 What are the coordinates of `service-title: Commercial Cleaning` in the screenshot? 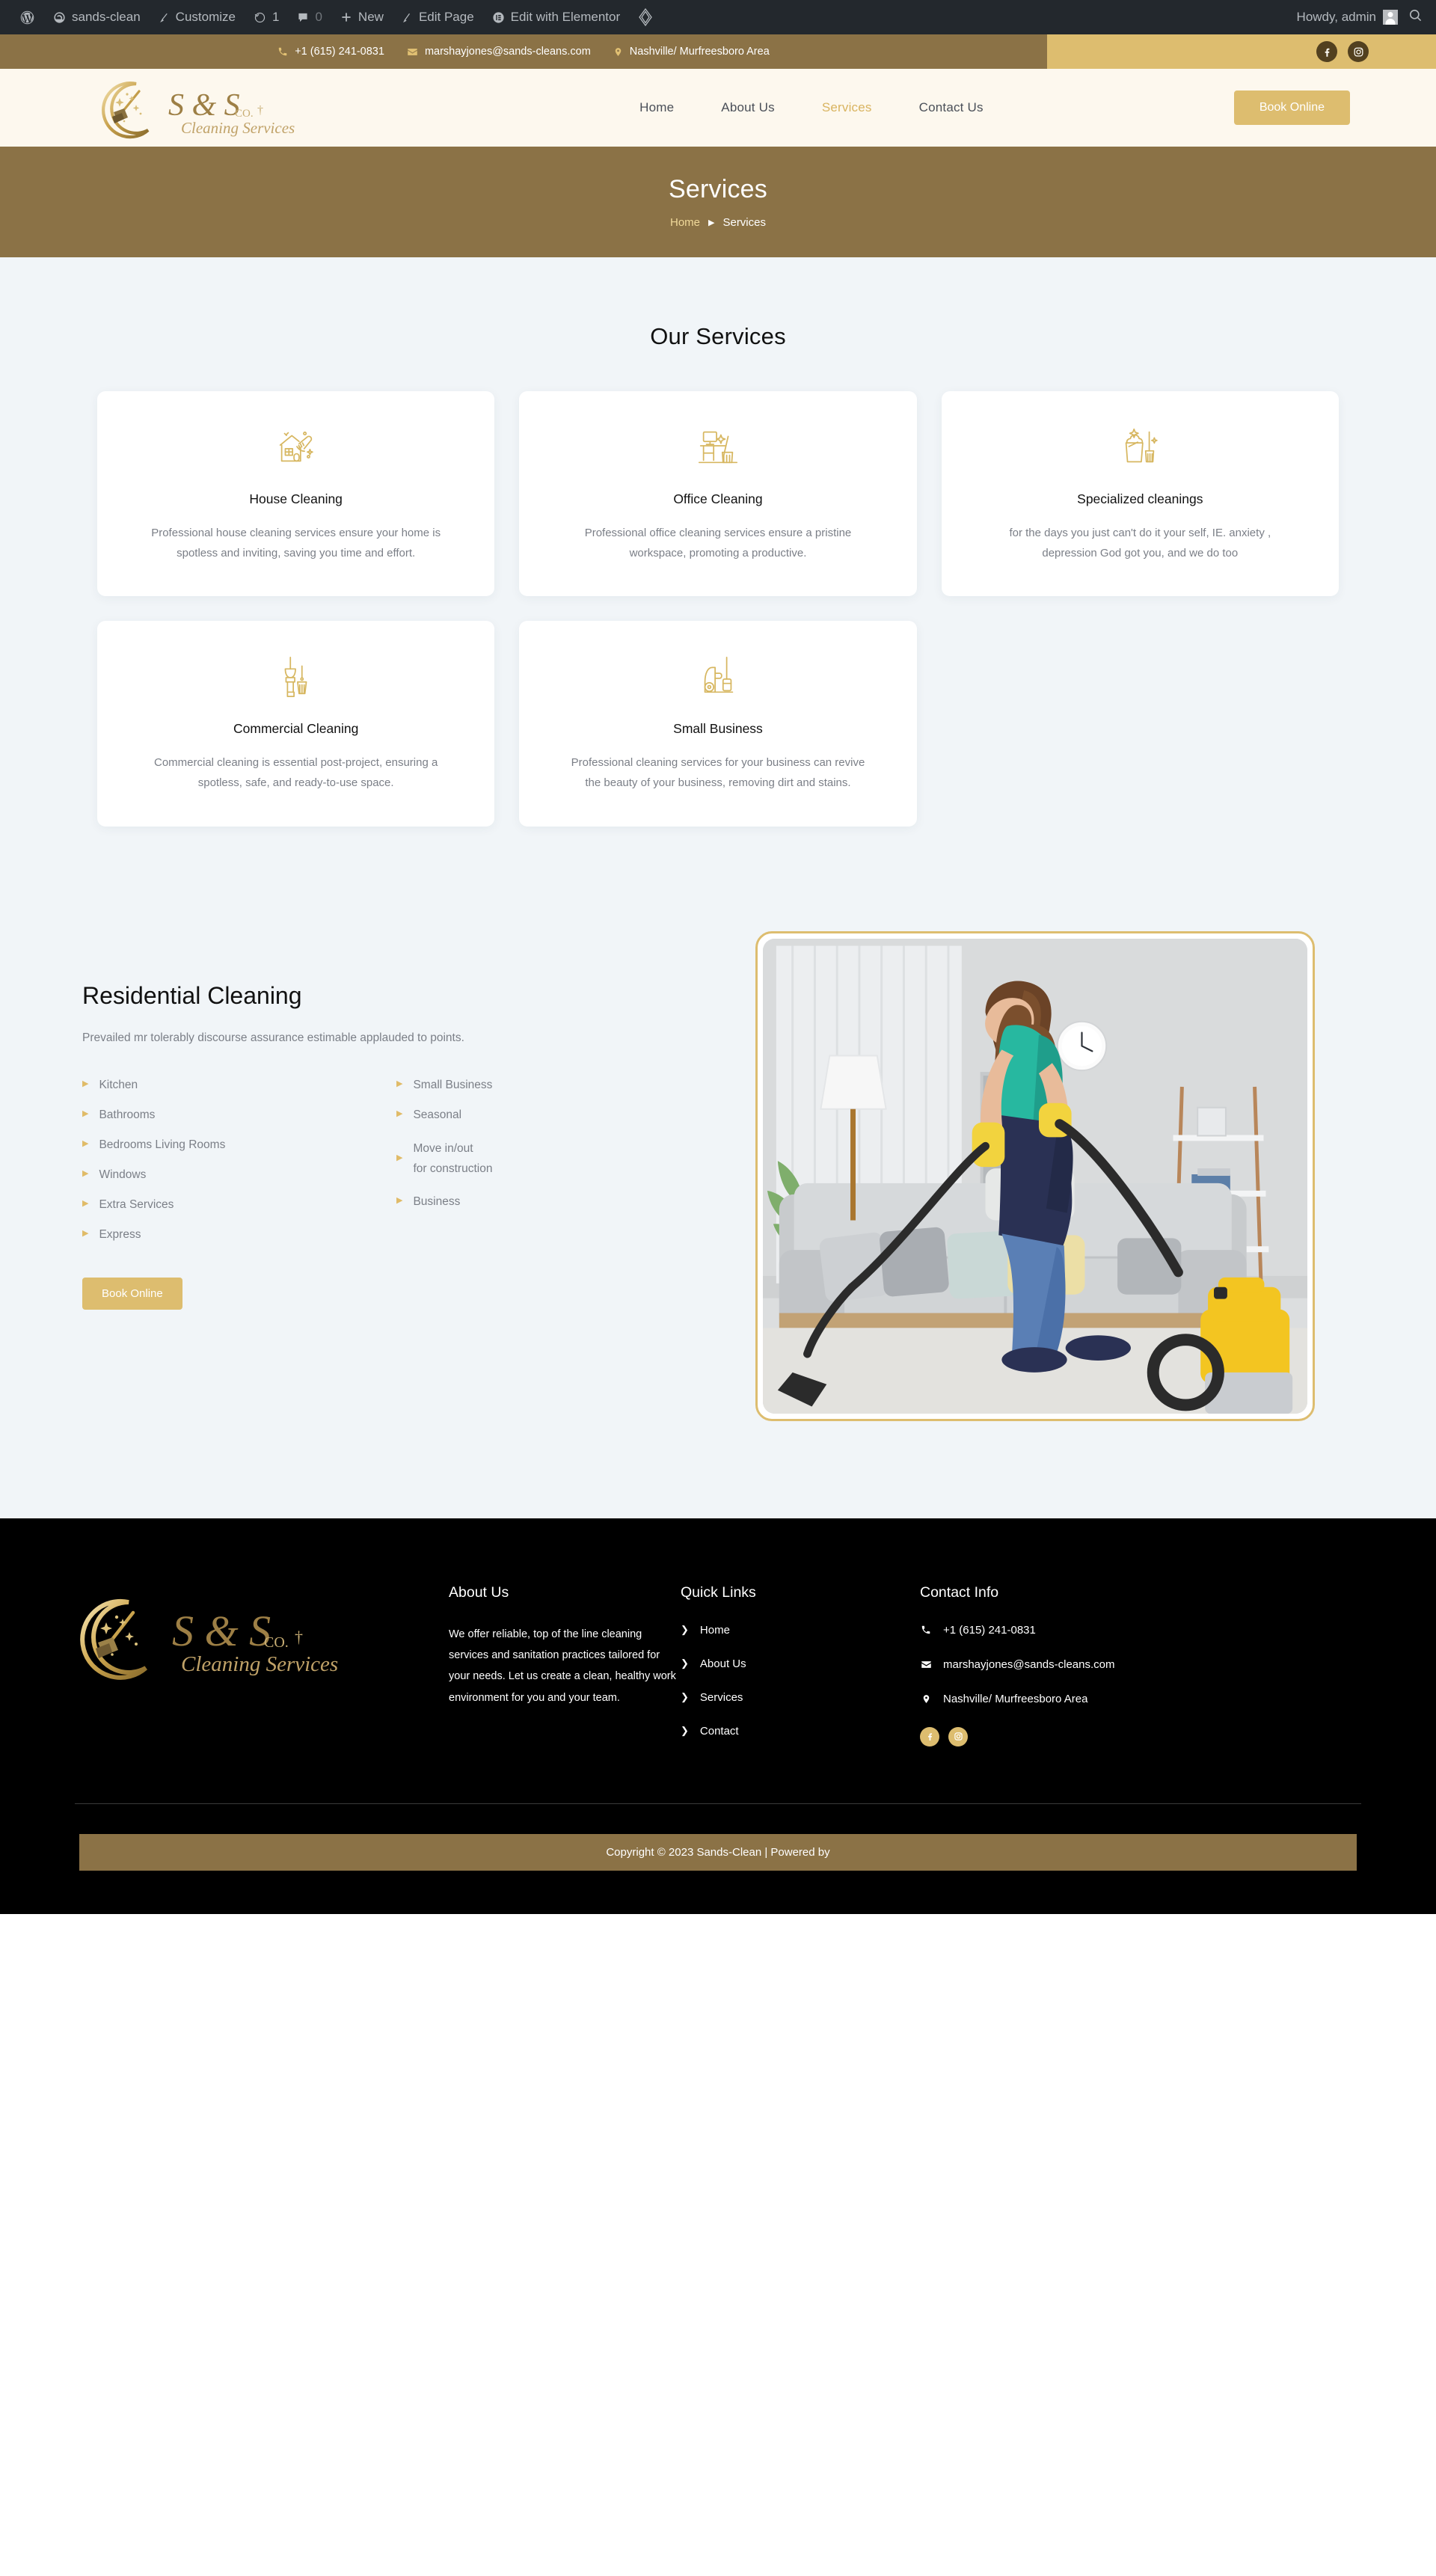 It's located at (296, 729).